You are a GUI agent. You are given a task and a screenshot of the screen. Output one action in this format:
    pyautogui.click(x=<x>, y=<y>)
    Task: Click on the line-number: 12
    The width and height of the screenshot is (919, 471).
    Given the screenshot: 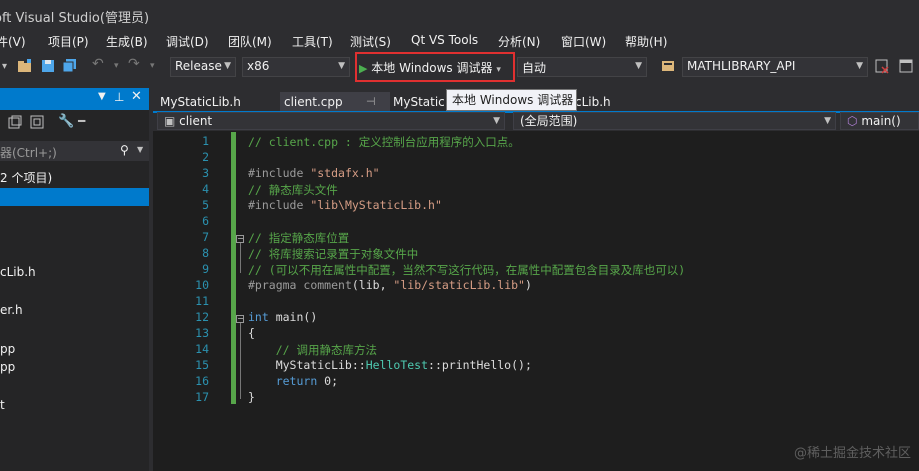 What is the action you would take?
    pyautogui.click(x=202, y=317)
    